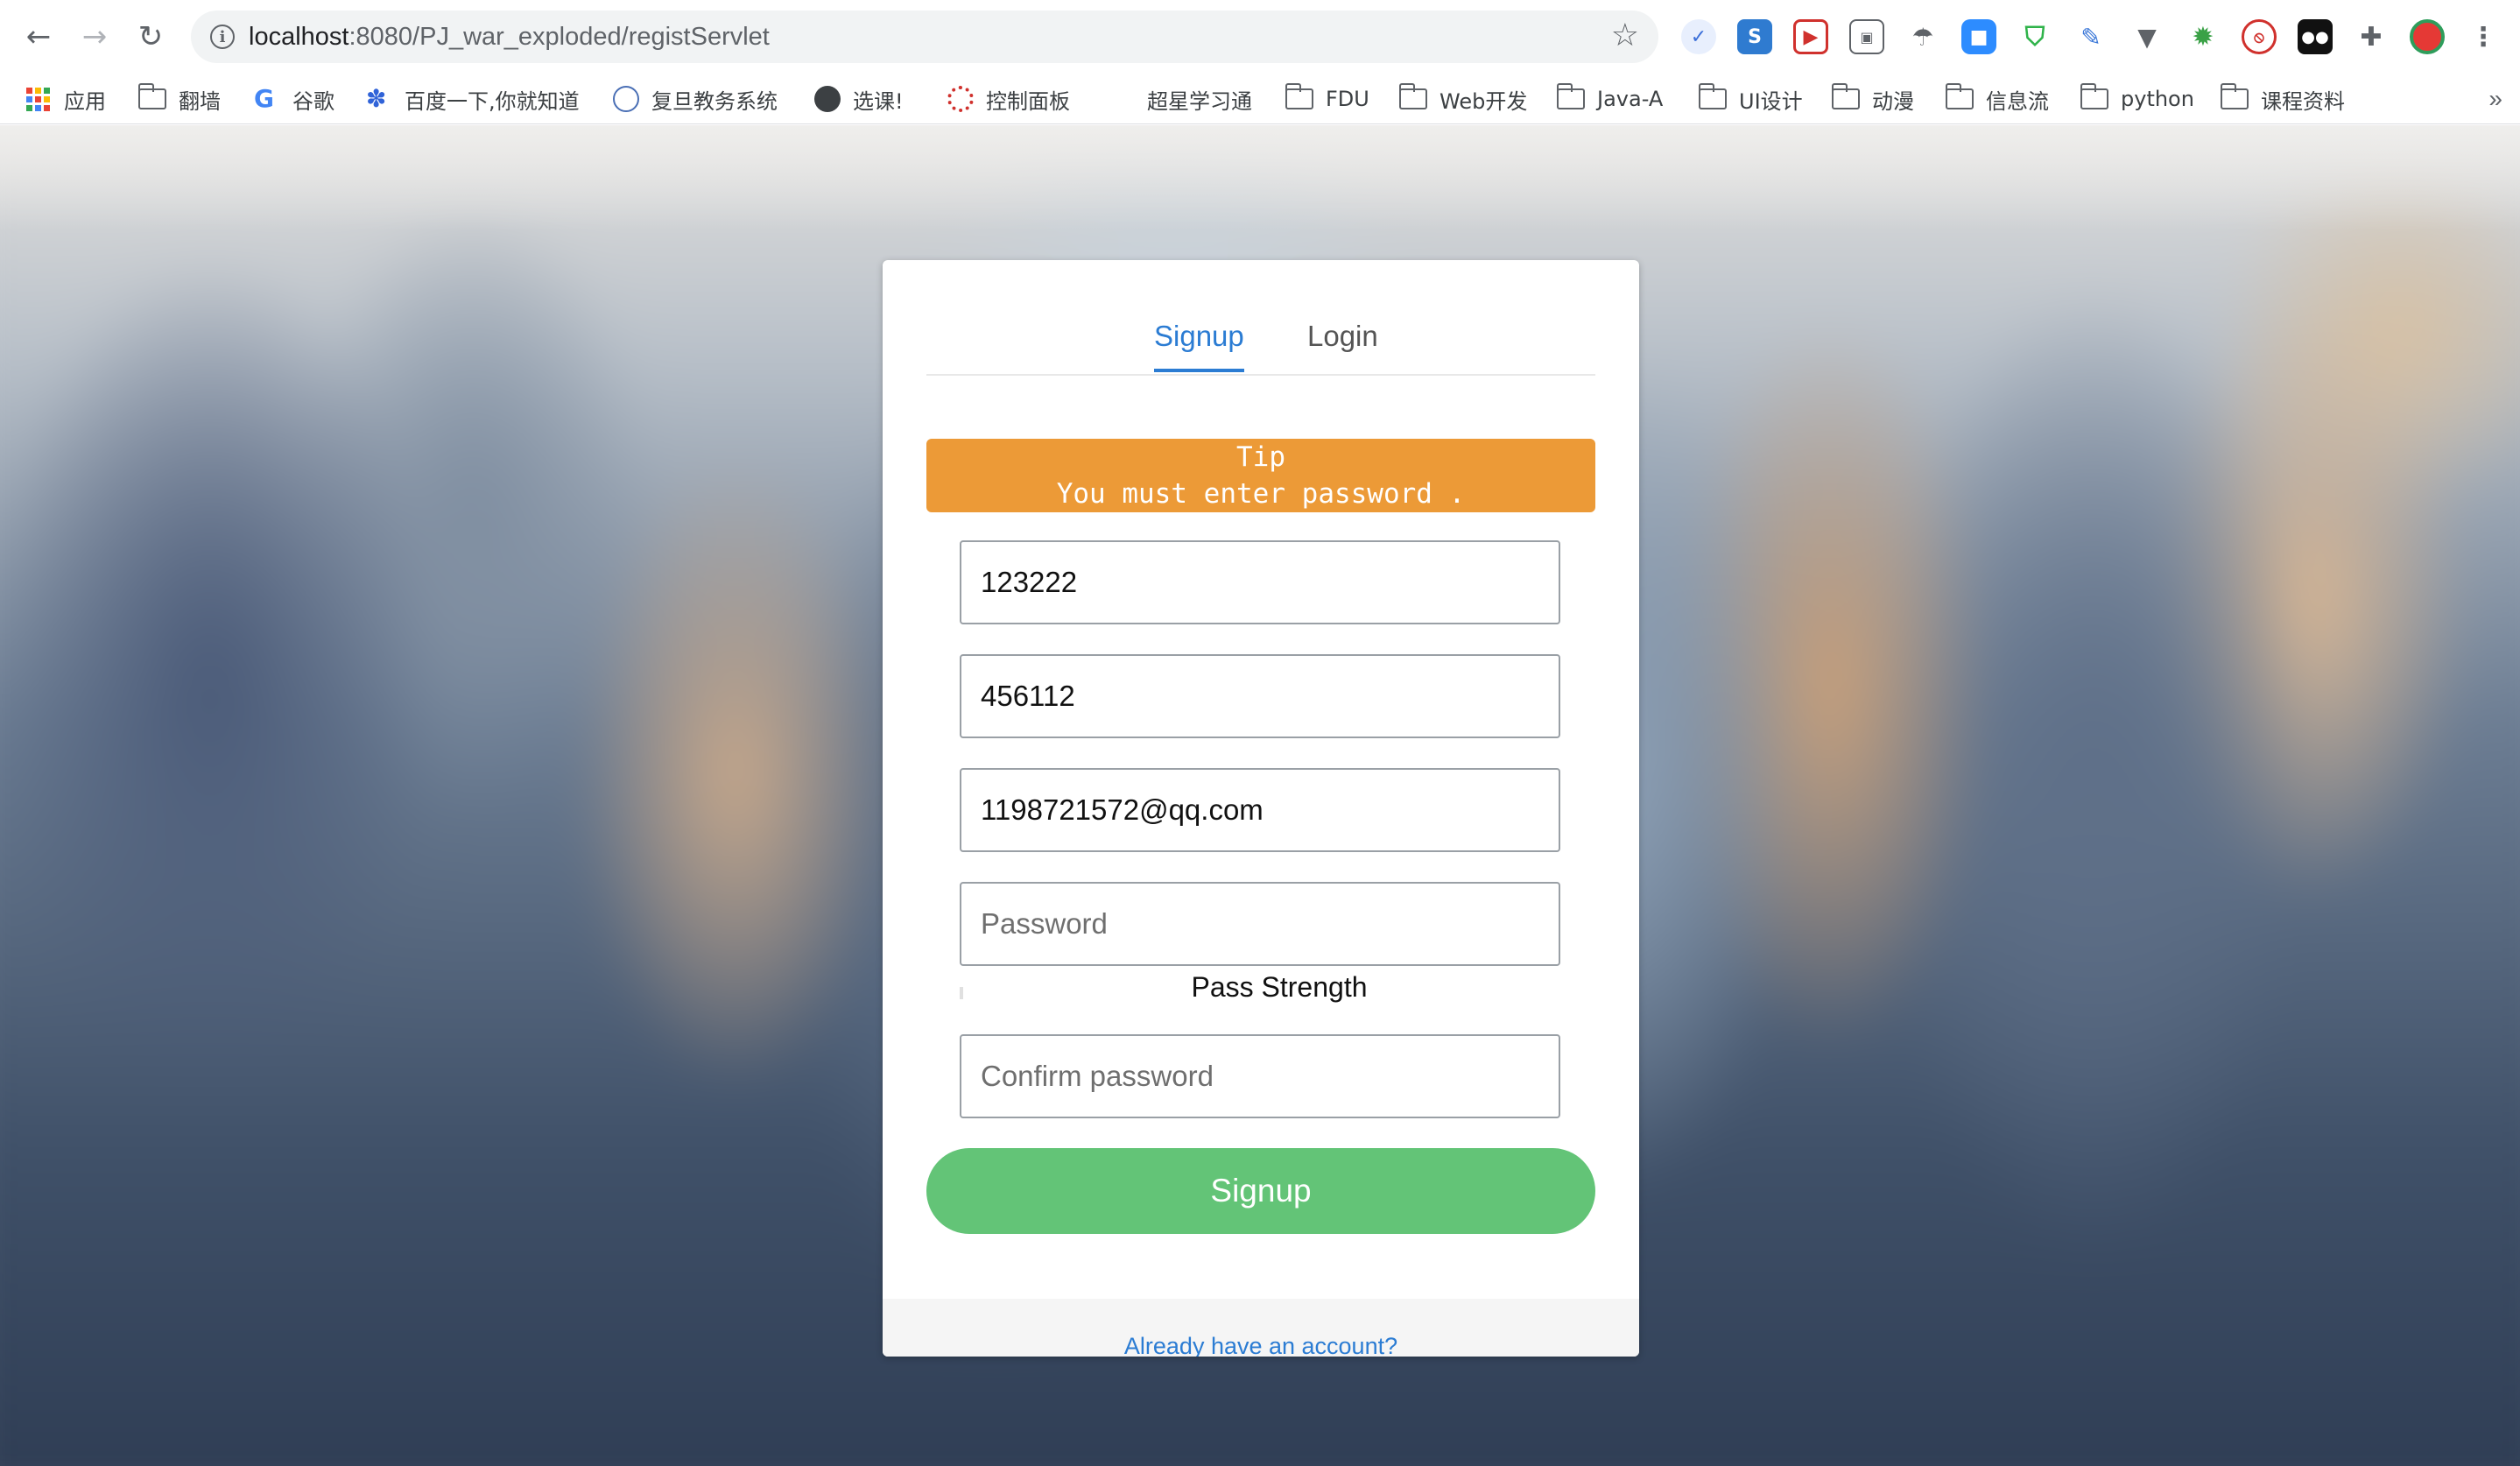  I want to click on url-host: localhost, so click(299, 37).